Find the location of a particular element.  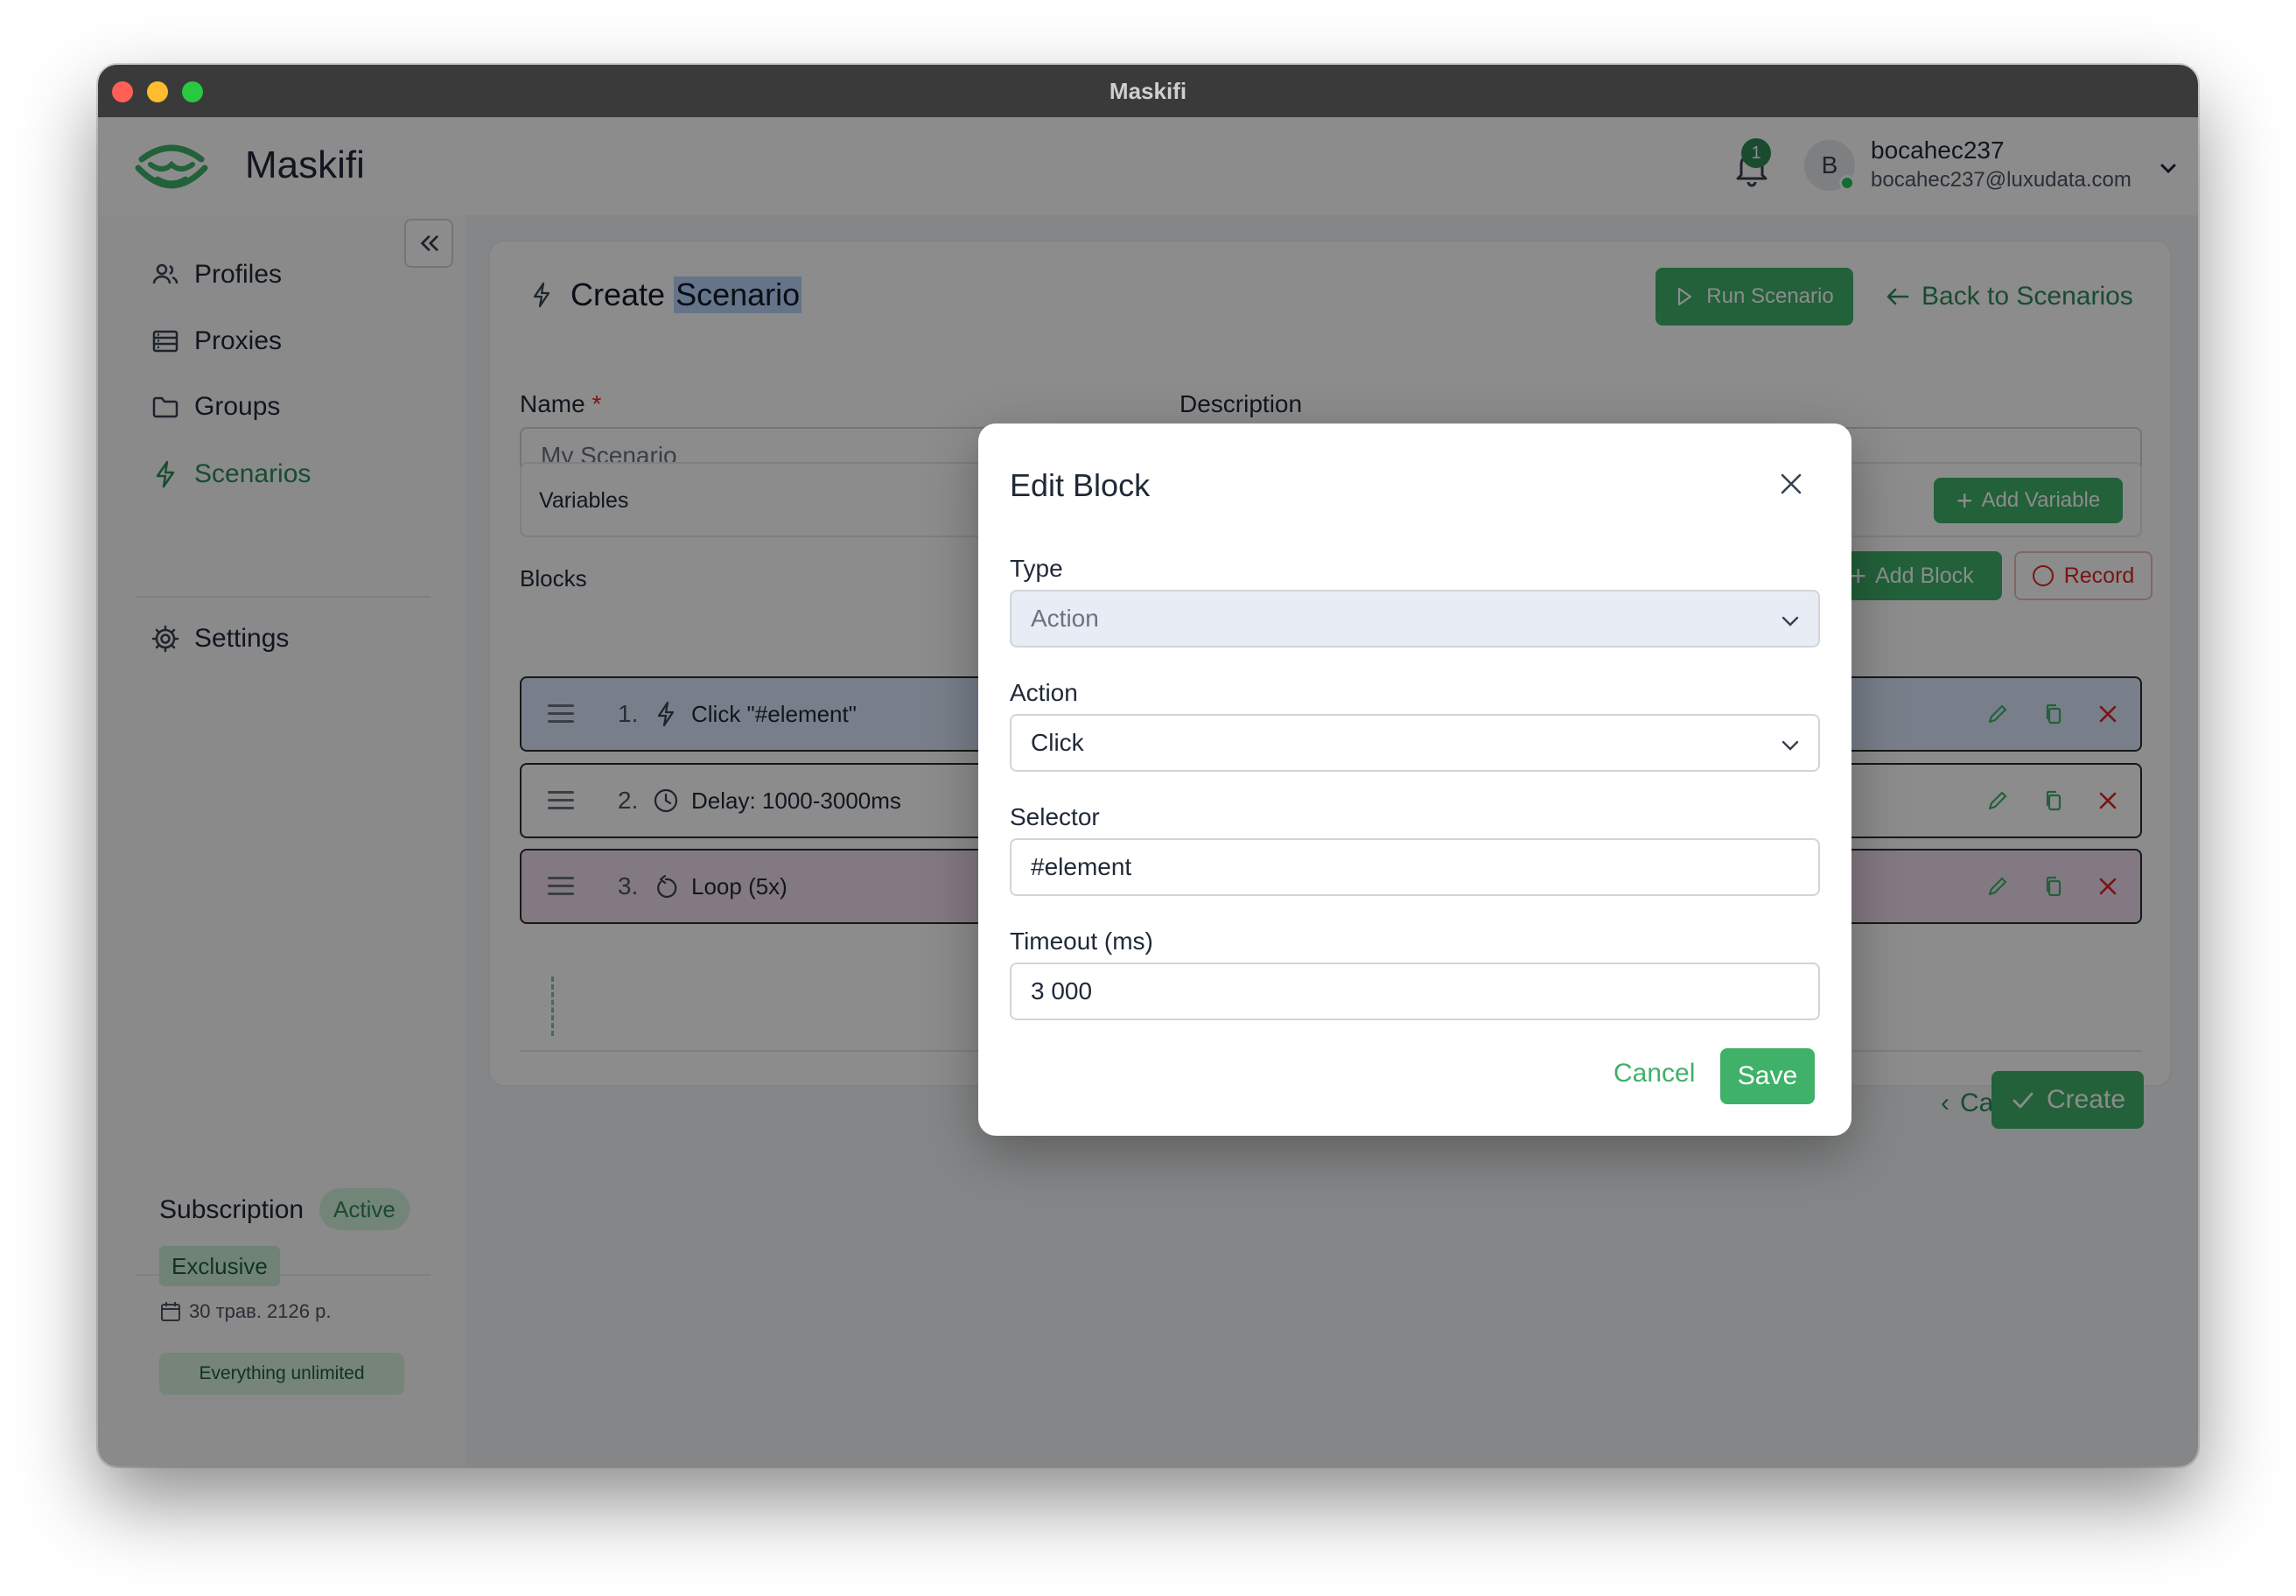

save-button: Save is located at coordinates (1767, 1076).